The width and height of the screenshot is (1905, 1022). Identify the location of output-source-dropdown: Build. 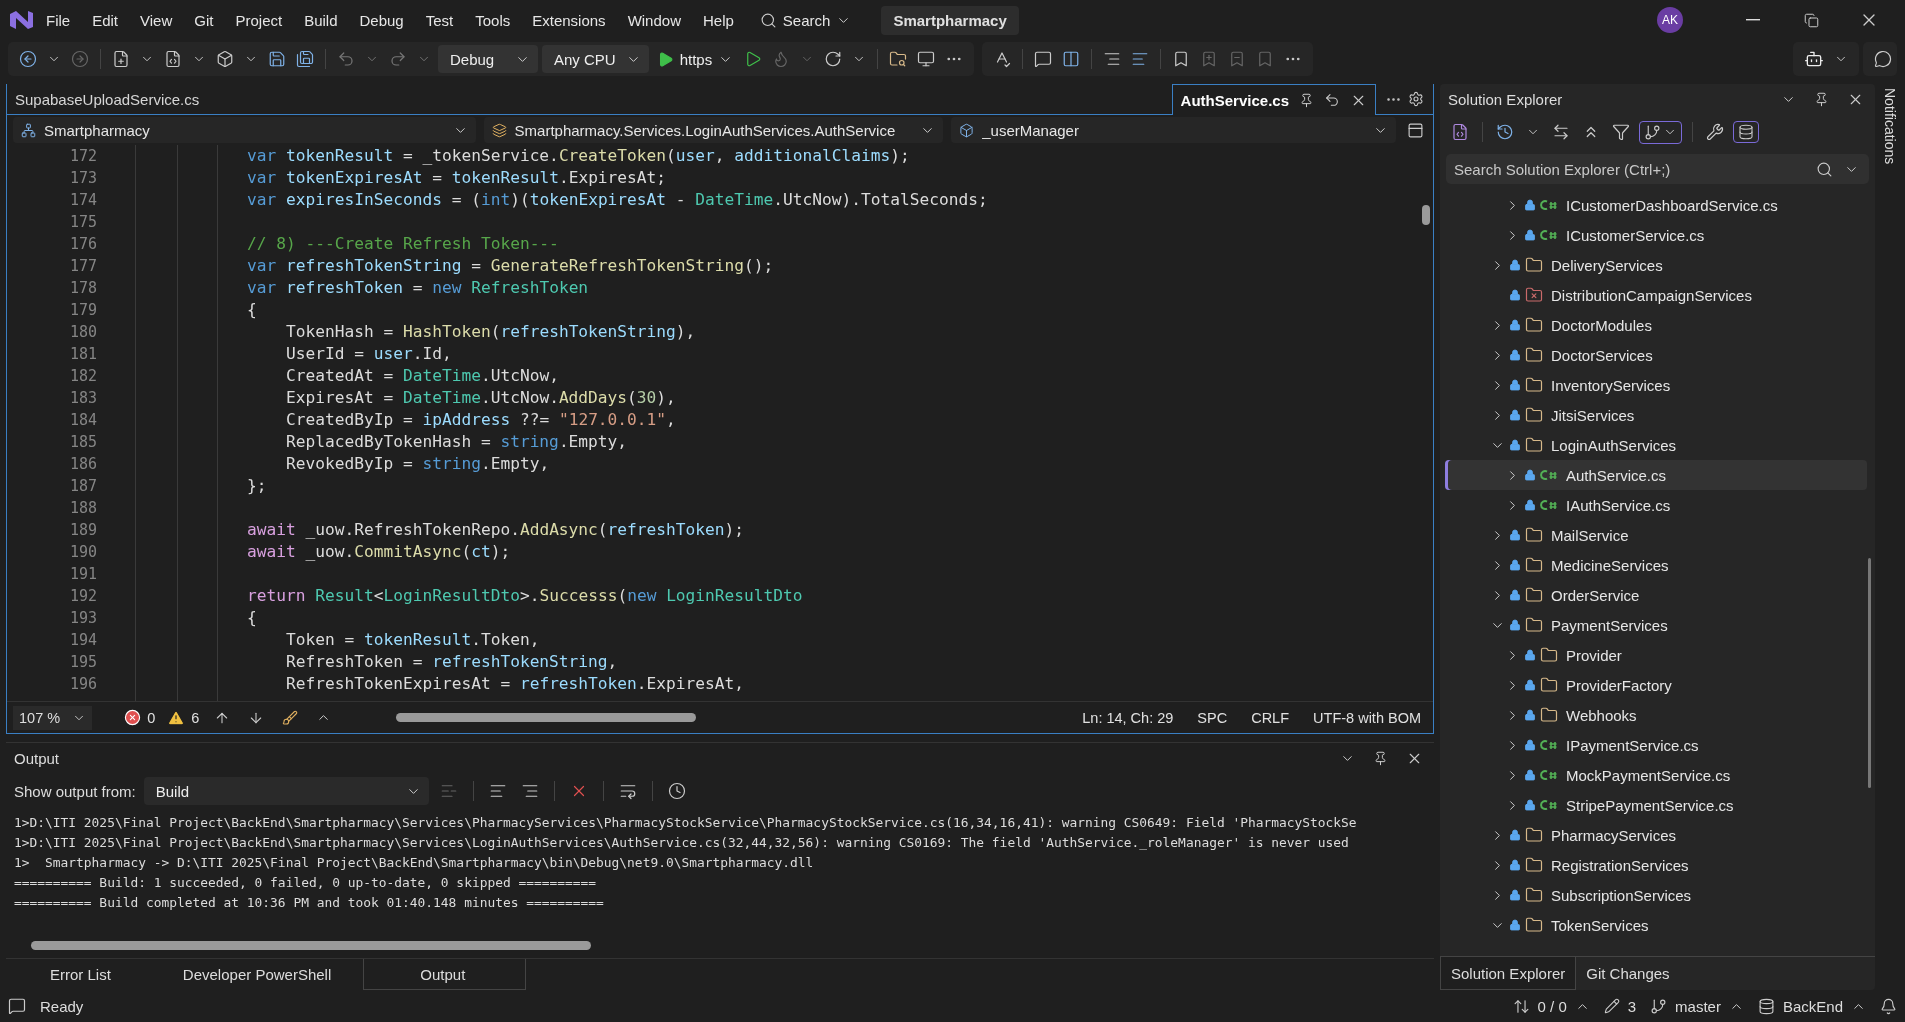
(286, 791).